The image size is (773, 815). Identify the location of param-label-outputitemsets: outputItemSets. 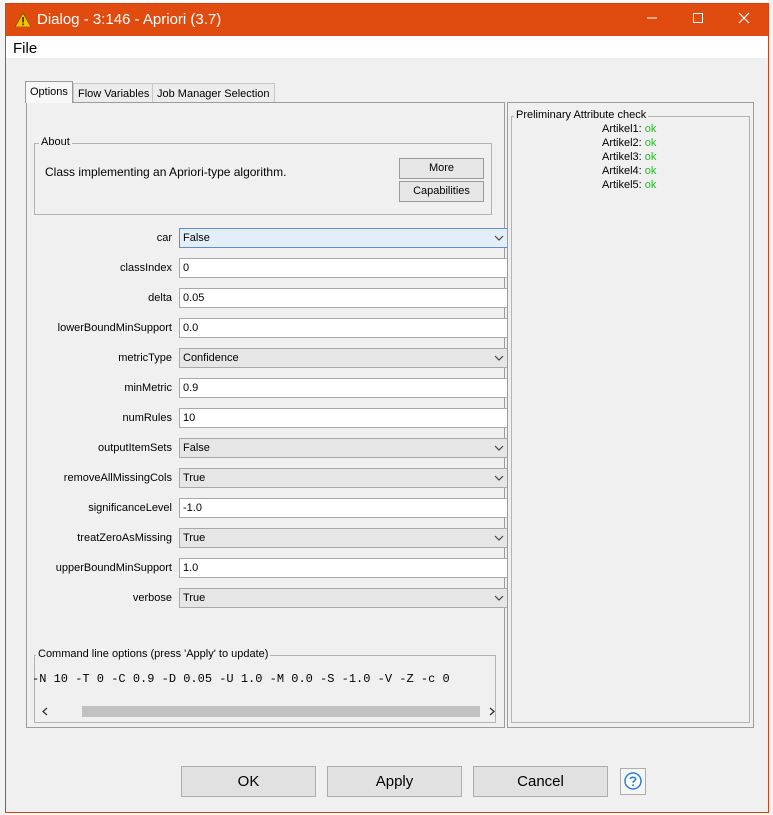
(135, 448).